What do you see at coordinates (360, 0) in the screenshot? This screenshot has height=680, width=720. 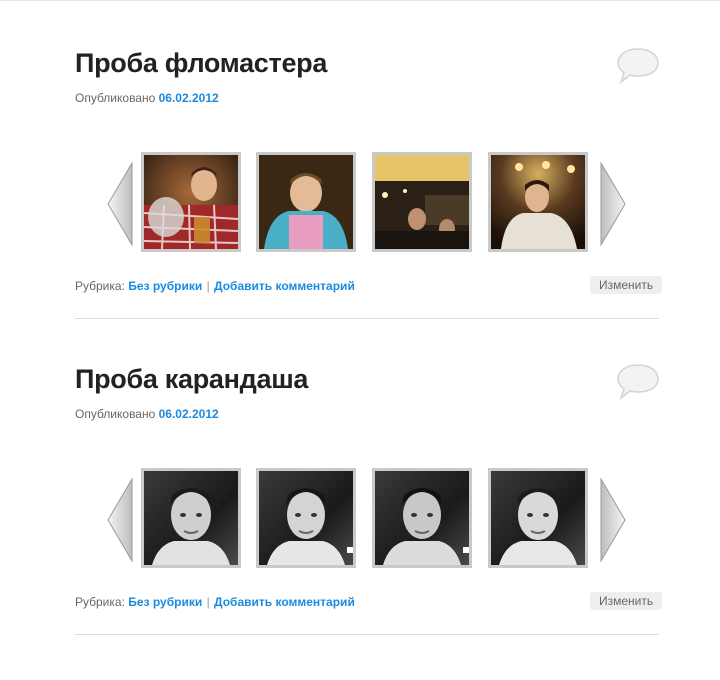 I see `top-border` at bounding box center [360, 0].